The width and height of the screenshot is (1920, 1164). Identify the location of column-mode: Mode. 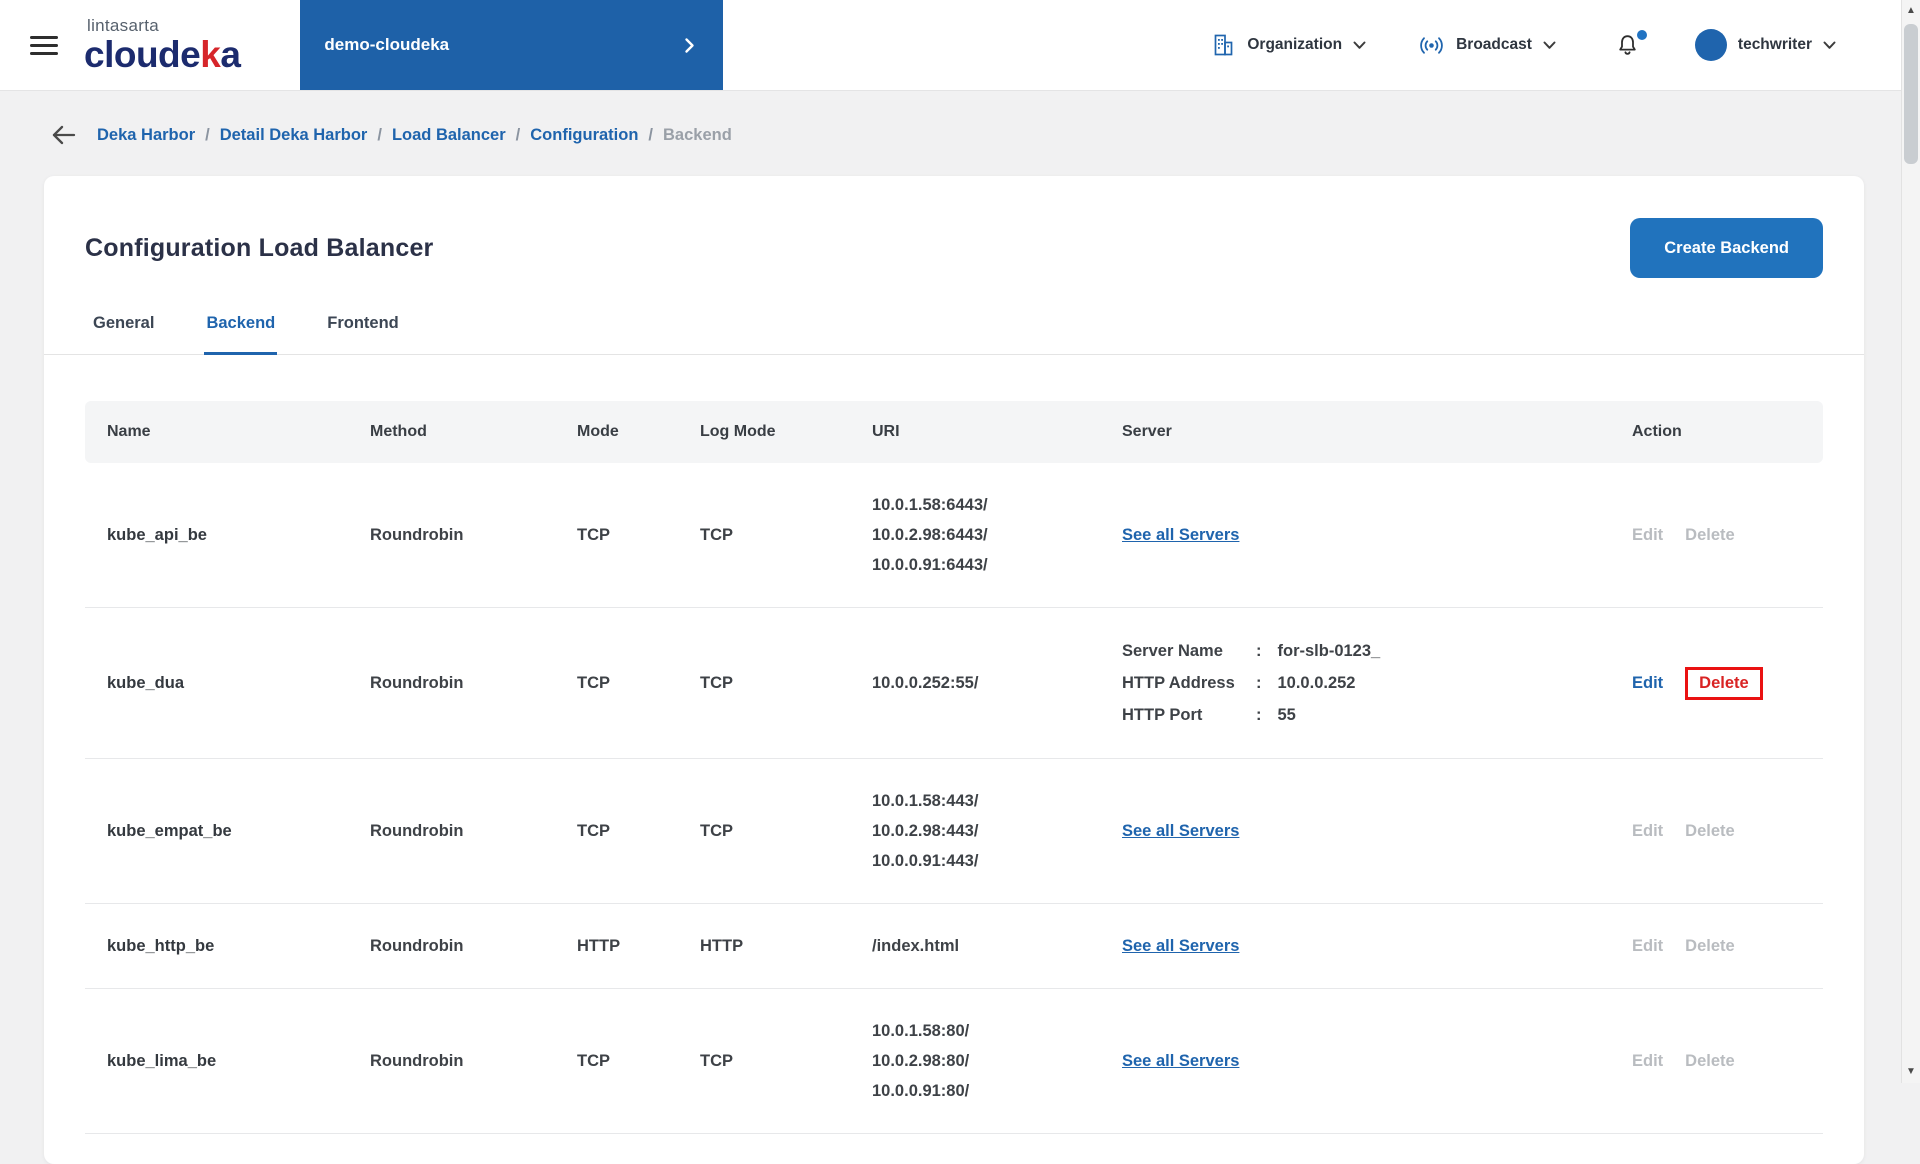
(638, 432).